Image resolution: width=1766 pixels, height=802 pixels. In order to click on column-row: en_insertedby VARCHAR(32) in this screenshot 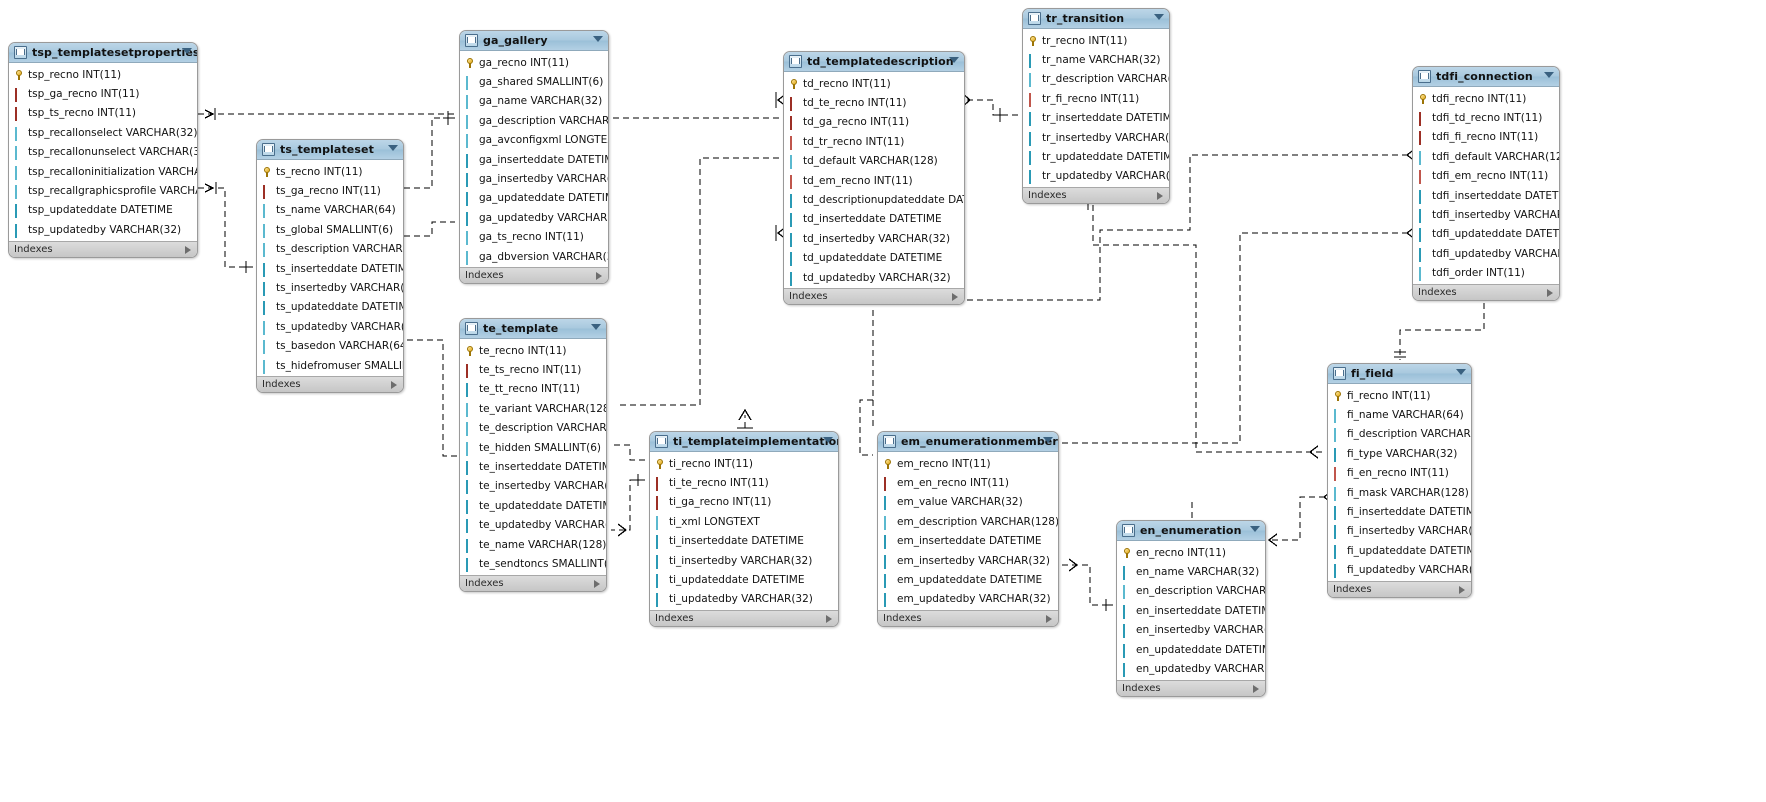, I will do `click(1191, 630)`.